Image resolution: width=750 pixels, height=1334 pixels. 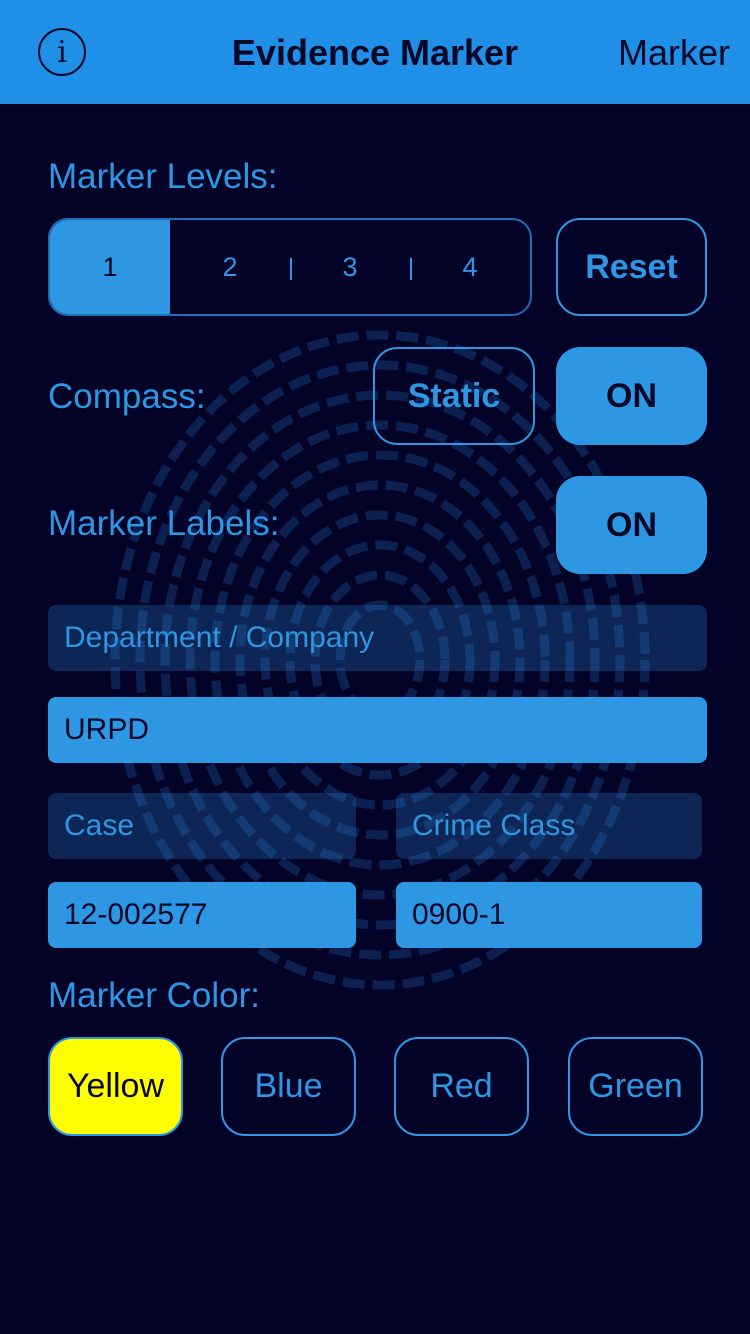 What do you see at coordinates (202, 826) in the screenshot?
I see `case-input: Case` at bounding box center [202, 826].